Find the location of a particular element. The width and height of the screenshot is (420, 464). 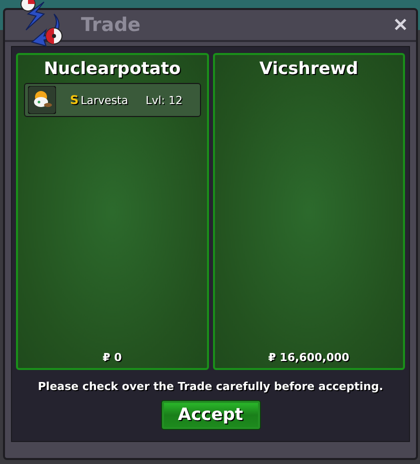

offered-item: S Larvesta Lvl: 12 is located at coordinates (112, 100).